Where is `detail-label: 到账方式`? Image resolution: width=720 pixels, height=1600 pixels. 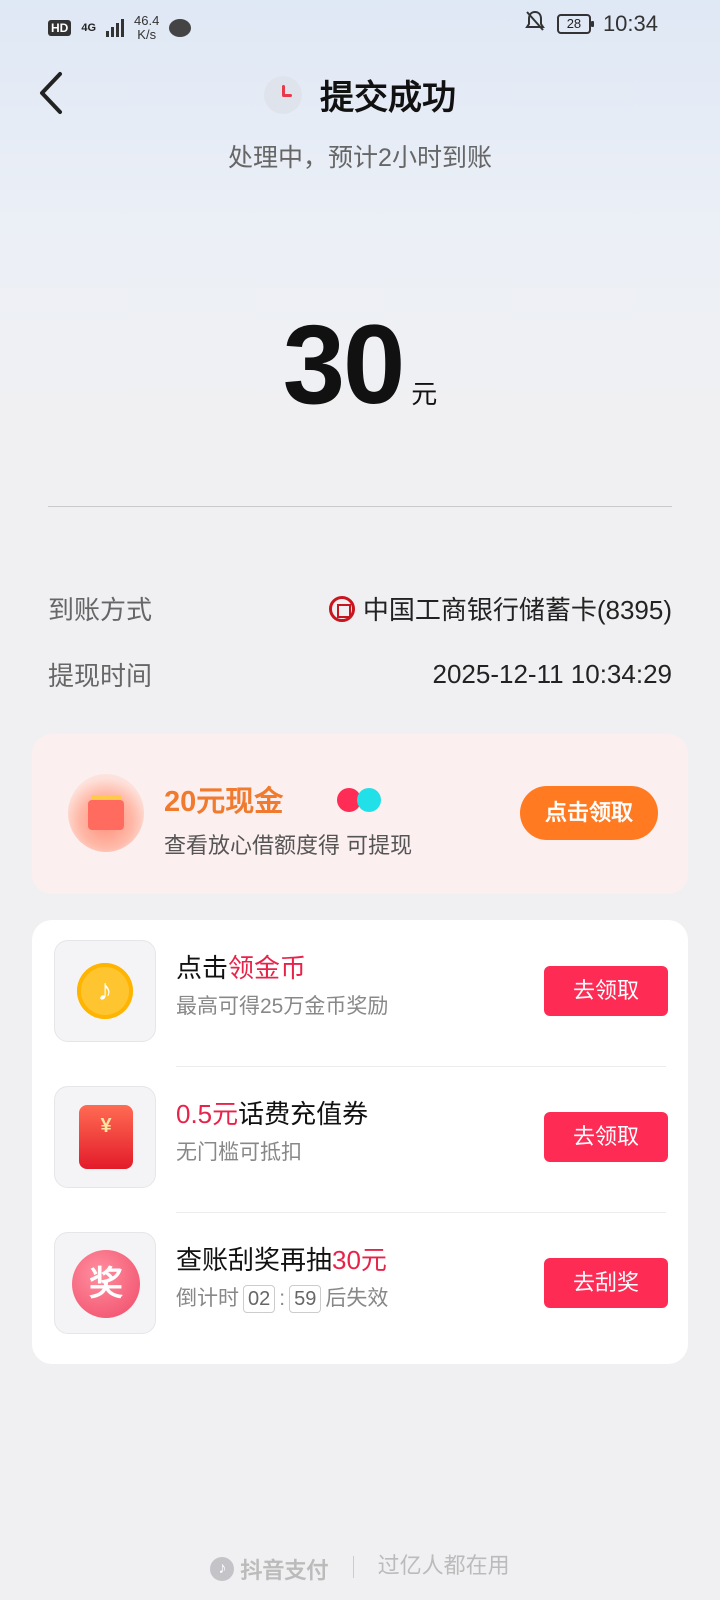
detail-label: 到账方式 is located at coordinates (100, 610).